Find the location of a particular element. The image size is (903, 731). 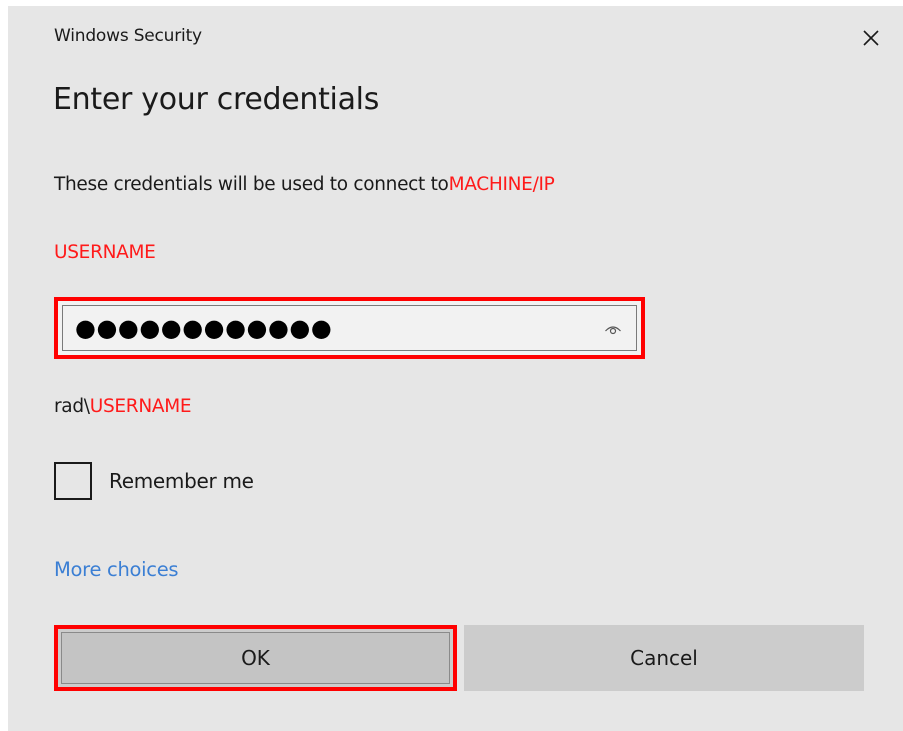

target-machine: MACHINE/IP is located at coordinates (501, 184).